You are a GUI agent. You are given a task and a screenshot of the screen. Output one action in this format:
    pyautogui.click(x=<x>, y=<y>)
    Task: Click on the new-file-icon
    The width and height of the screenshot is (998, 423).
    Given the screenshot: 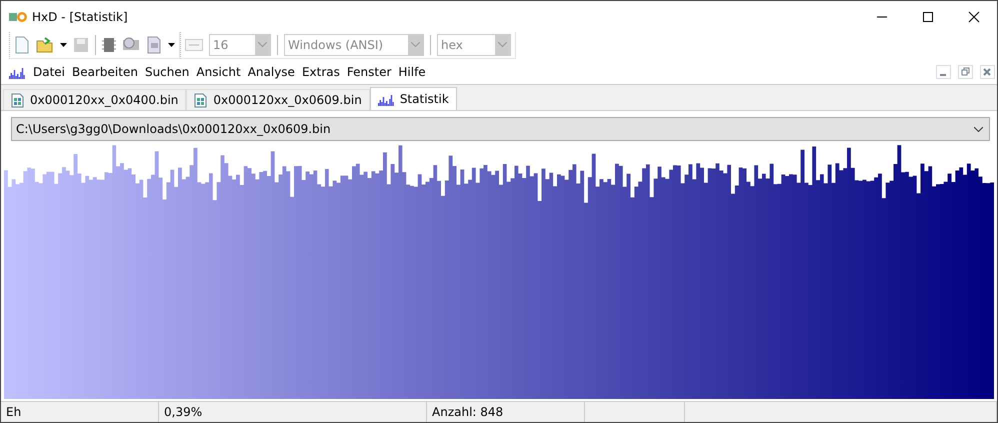 What is the action you would take?
    pyautogui.click(x=22, y=45)
    